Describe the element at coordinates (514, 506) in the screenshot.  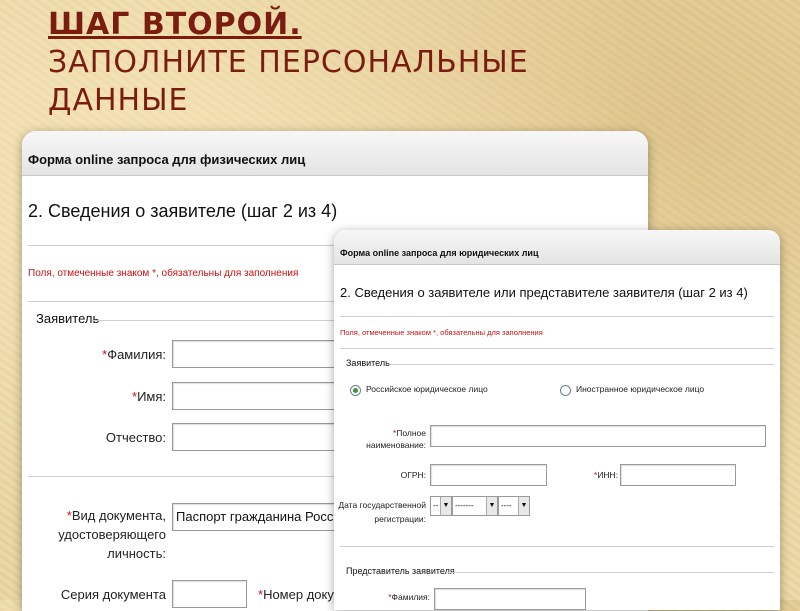
I see `registration-year-select: ---- ▼` at that location.